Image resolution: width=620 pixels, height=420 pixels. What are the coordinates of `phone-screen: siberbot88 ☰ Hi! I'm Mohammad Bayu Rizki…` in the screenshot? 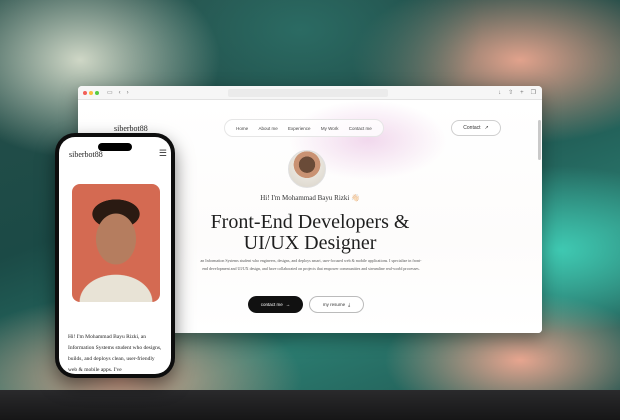 It's located at (115, 255).